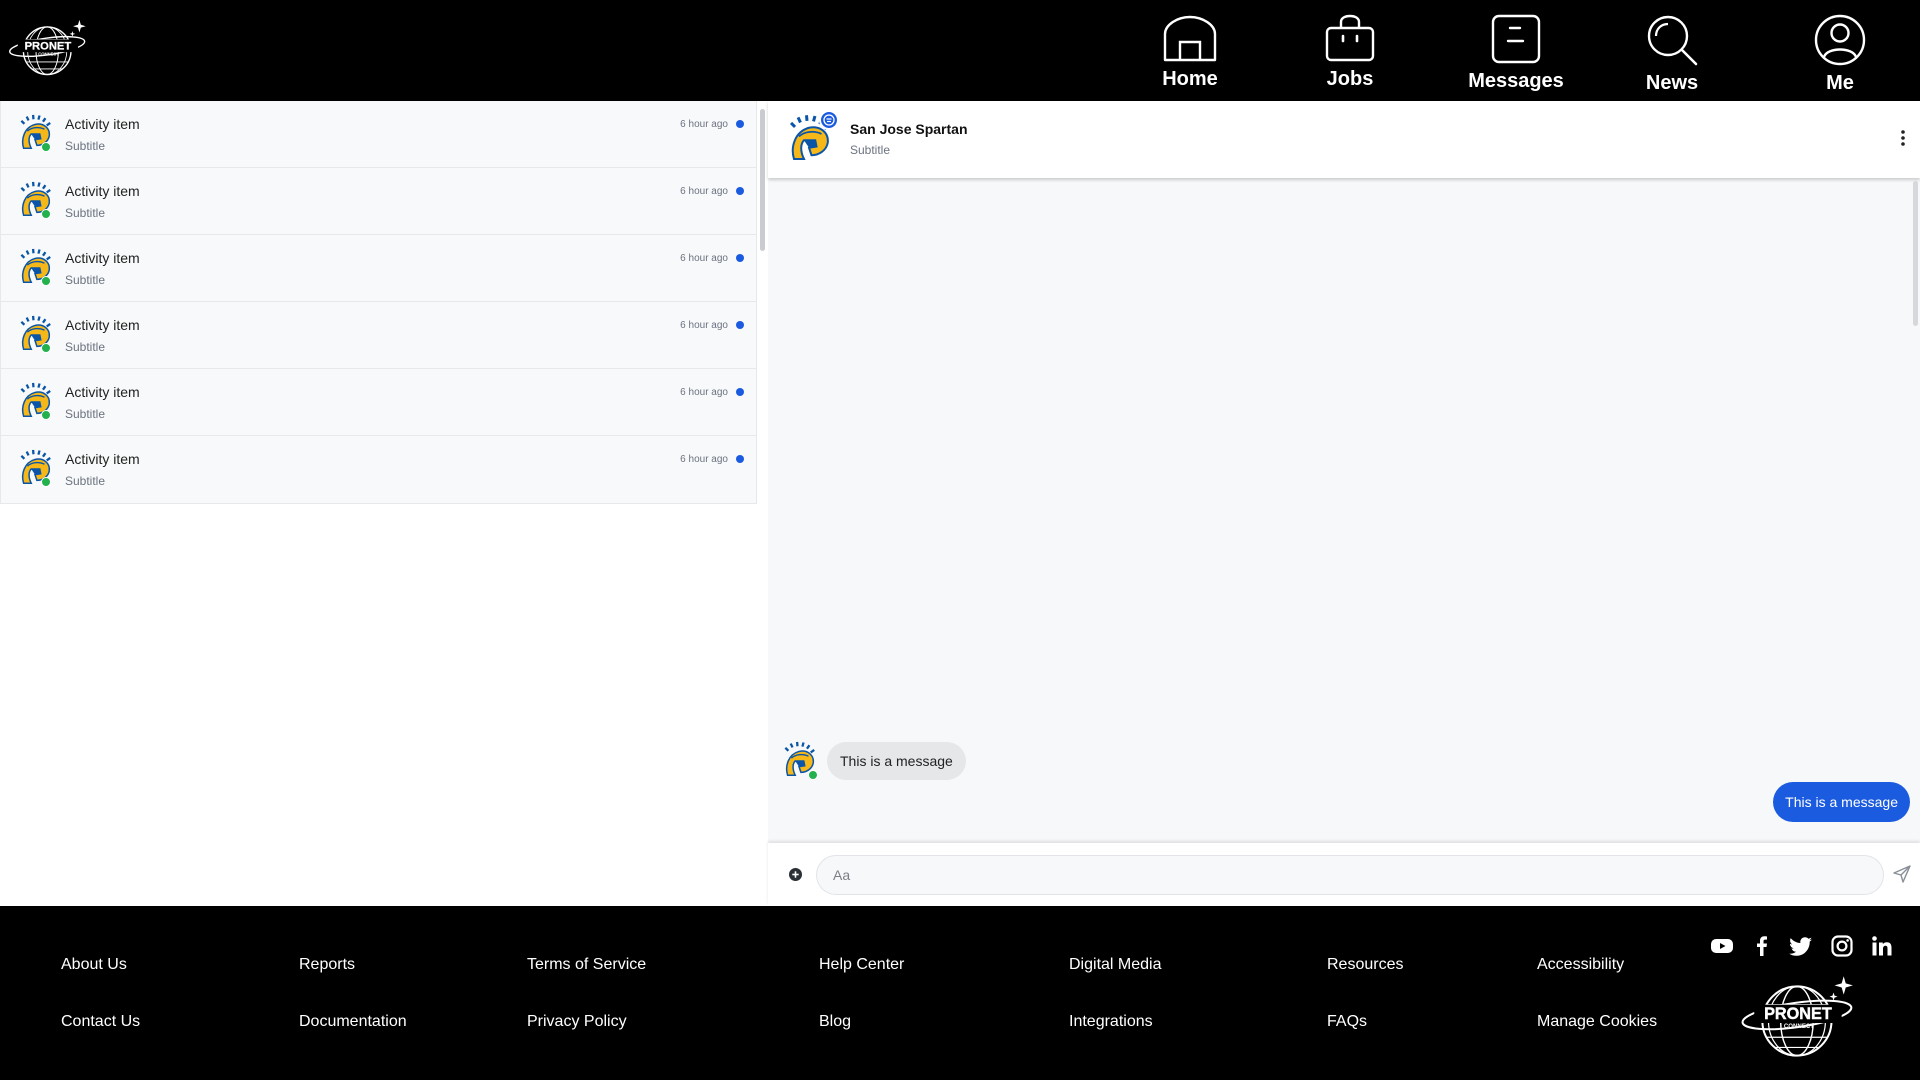  I want to click on pronet-logo, so click(50, 50).